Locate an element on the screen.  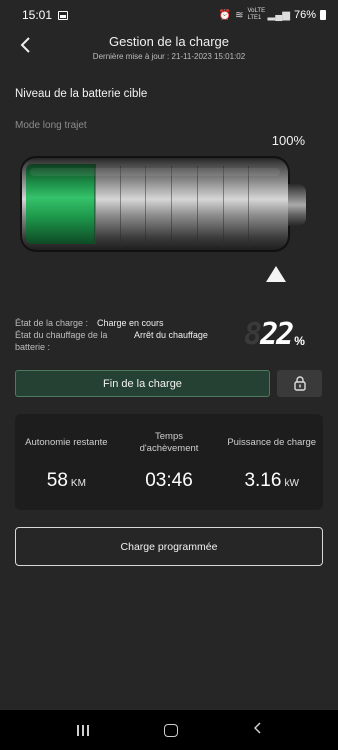
charge-level-unit: % is located at coordinates (299, 341).